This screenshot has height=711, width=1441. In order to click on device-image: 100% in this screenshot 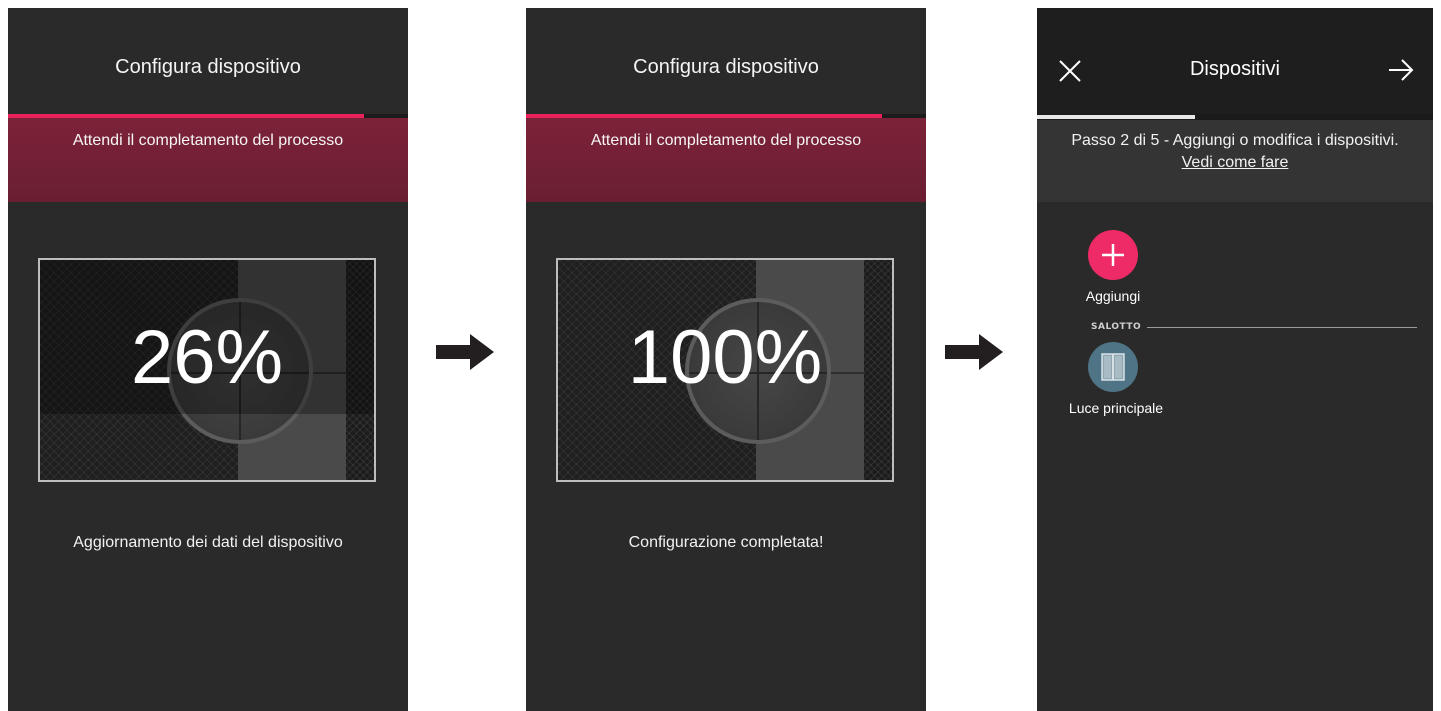, I will do `click(725, 370)`.